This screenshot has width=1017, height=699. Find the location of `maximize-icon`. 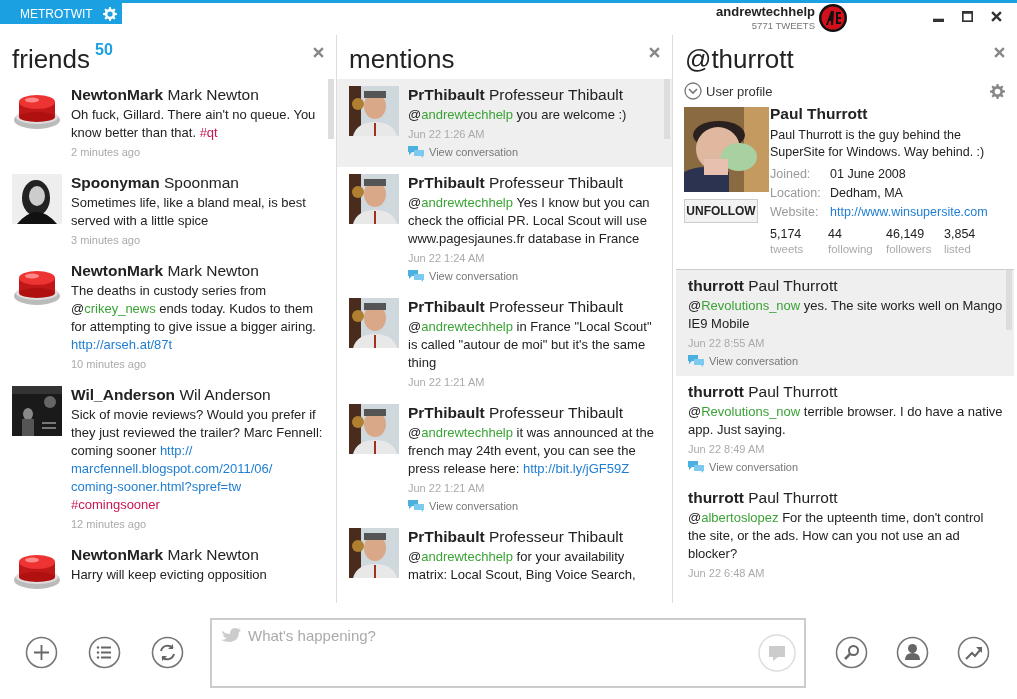

maximize-icon is located at coordinates (967, 16).